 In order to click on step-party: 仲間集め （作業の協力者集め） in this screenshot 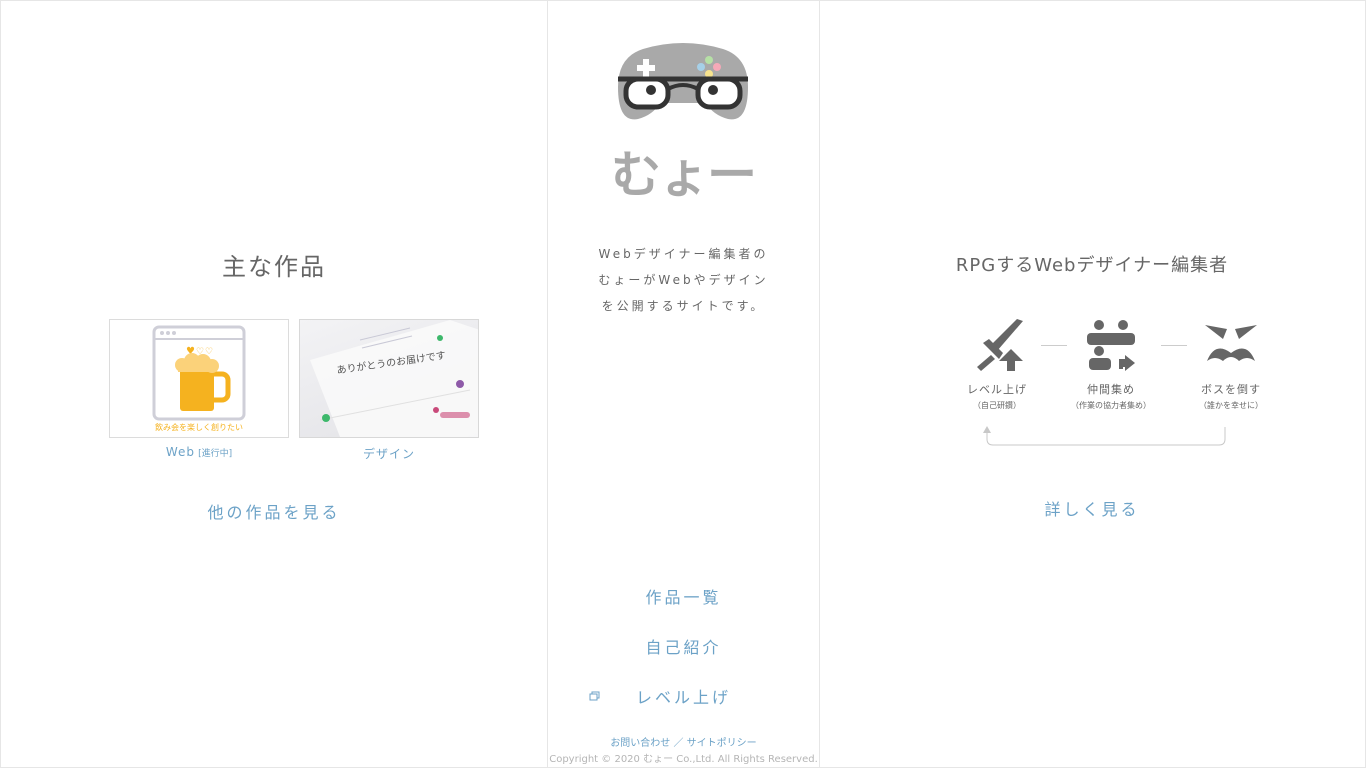, I will do `click(1111, 364)`.